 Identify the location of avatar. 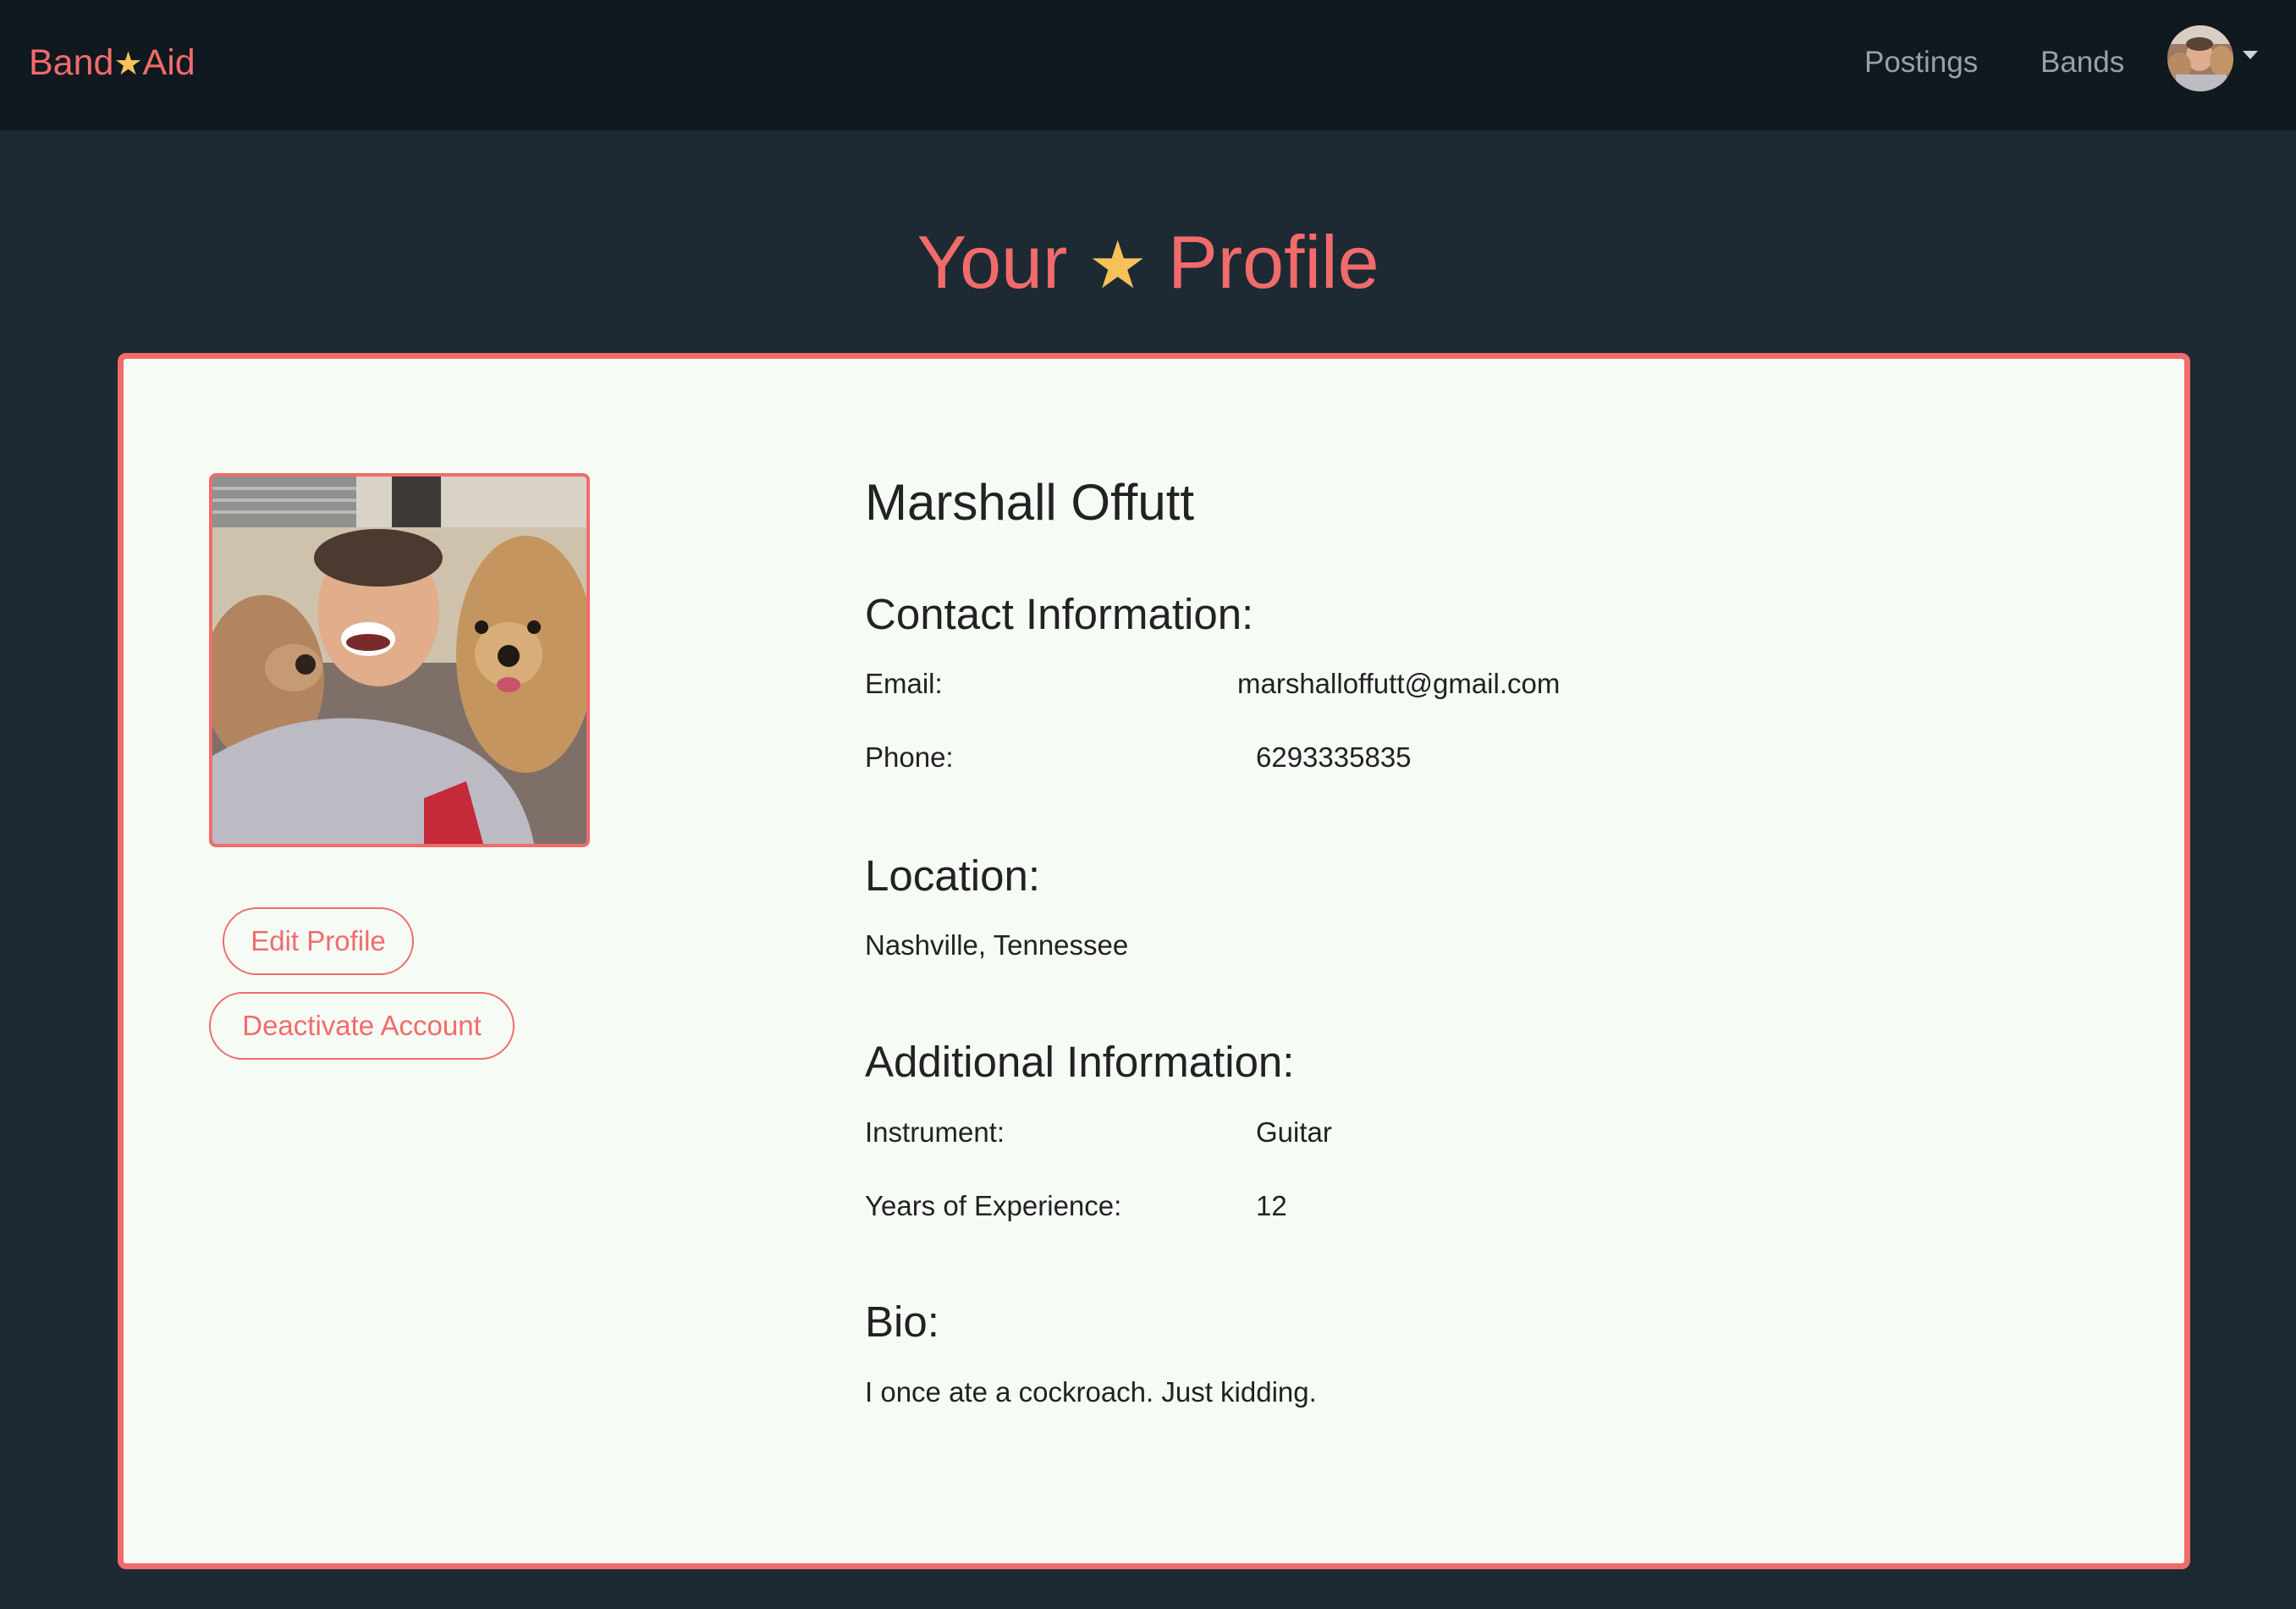
(2200, 58).